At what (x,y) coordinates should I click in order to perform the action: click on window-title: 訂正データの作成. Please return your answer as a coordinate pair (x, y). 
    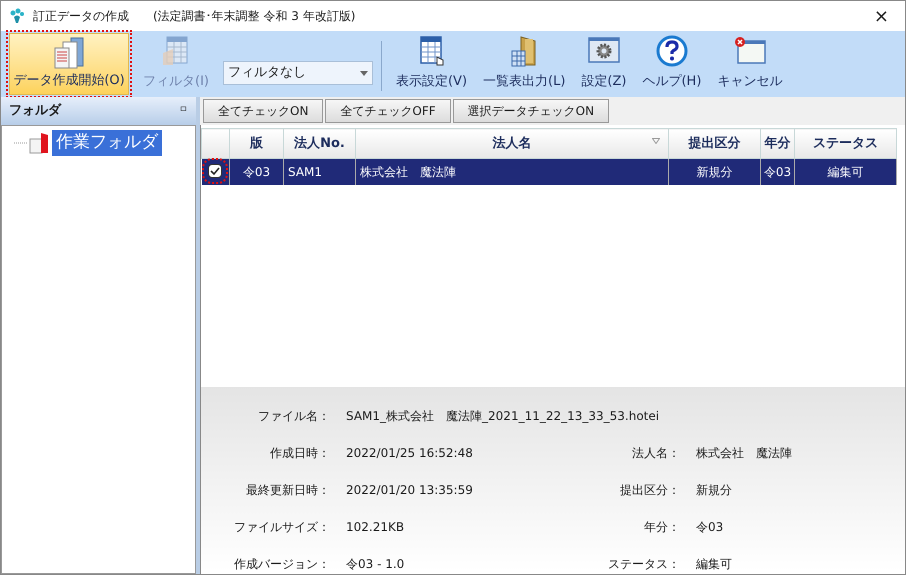
    Looking at the image, I should click on (81, 16).